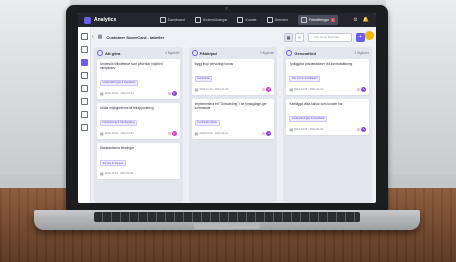 This screenshot has width=456, height=262. Describe the element at coordinates (84, 101) in the screenshot. I see `sidebar-list-icon` at that location.